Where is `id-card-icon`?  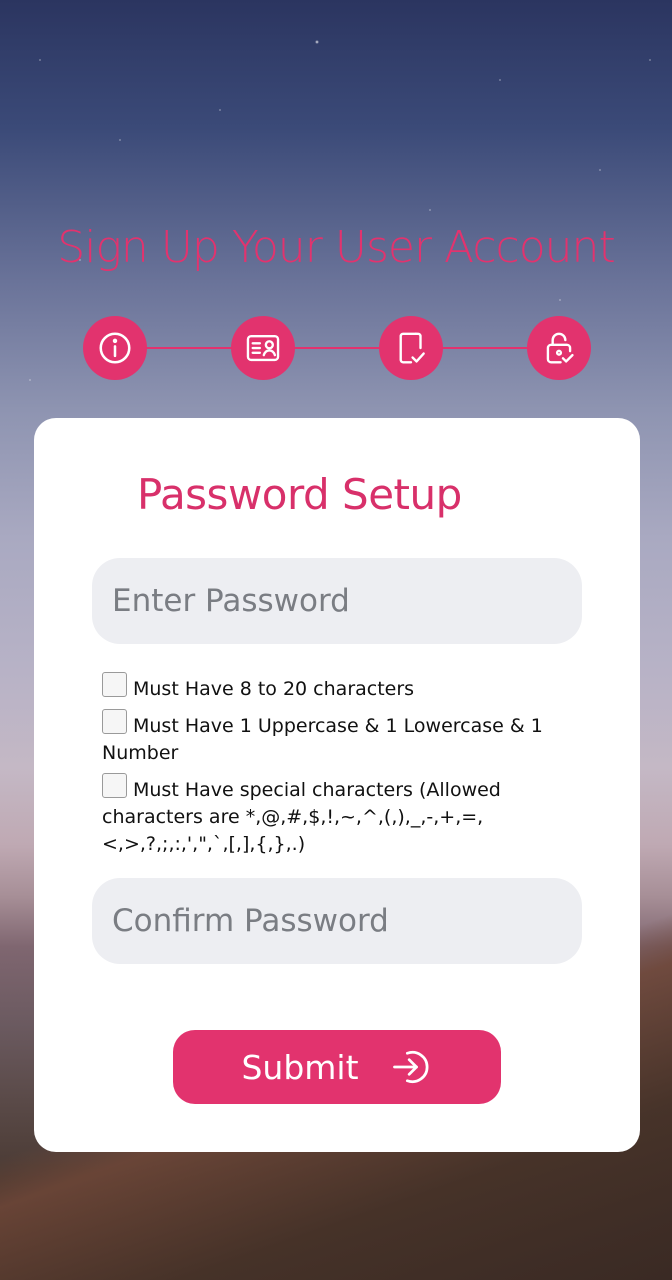
id-card-icon is located at coordinates (263, 348).